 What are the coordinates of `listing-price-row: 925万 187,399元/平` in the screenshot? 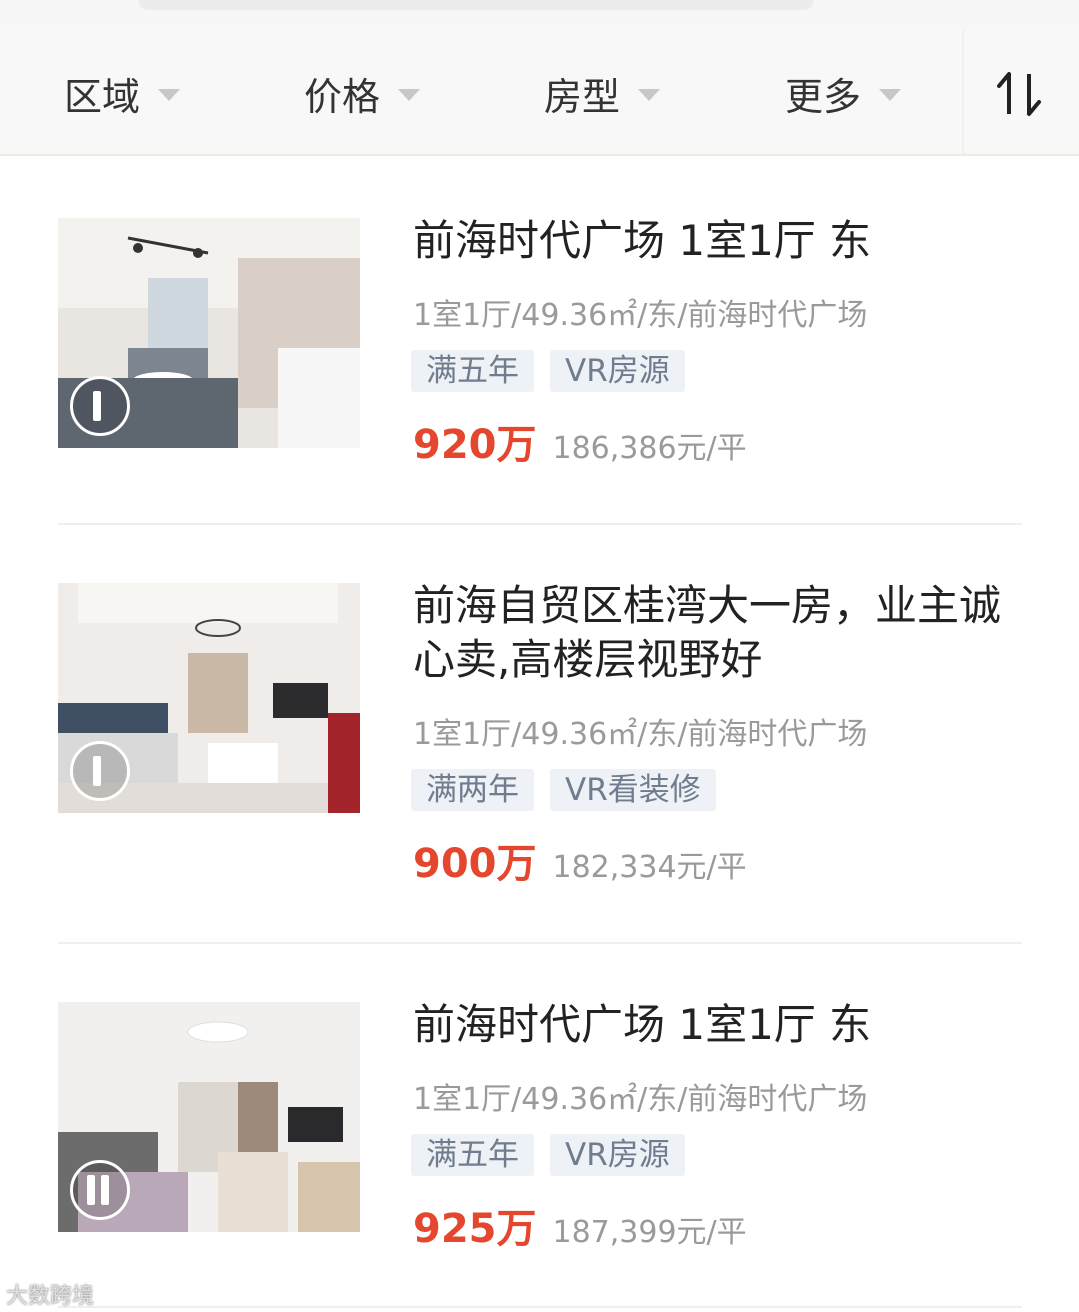 It's located at (580, 1225).